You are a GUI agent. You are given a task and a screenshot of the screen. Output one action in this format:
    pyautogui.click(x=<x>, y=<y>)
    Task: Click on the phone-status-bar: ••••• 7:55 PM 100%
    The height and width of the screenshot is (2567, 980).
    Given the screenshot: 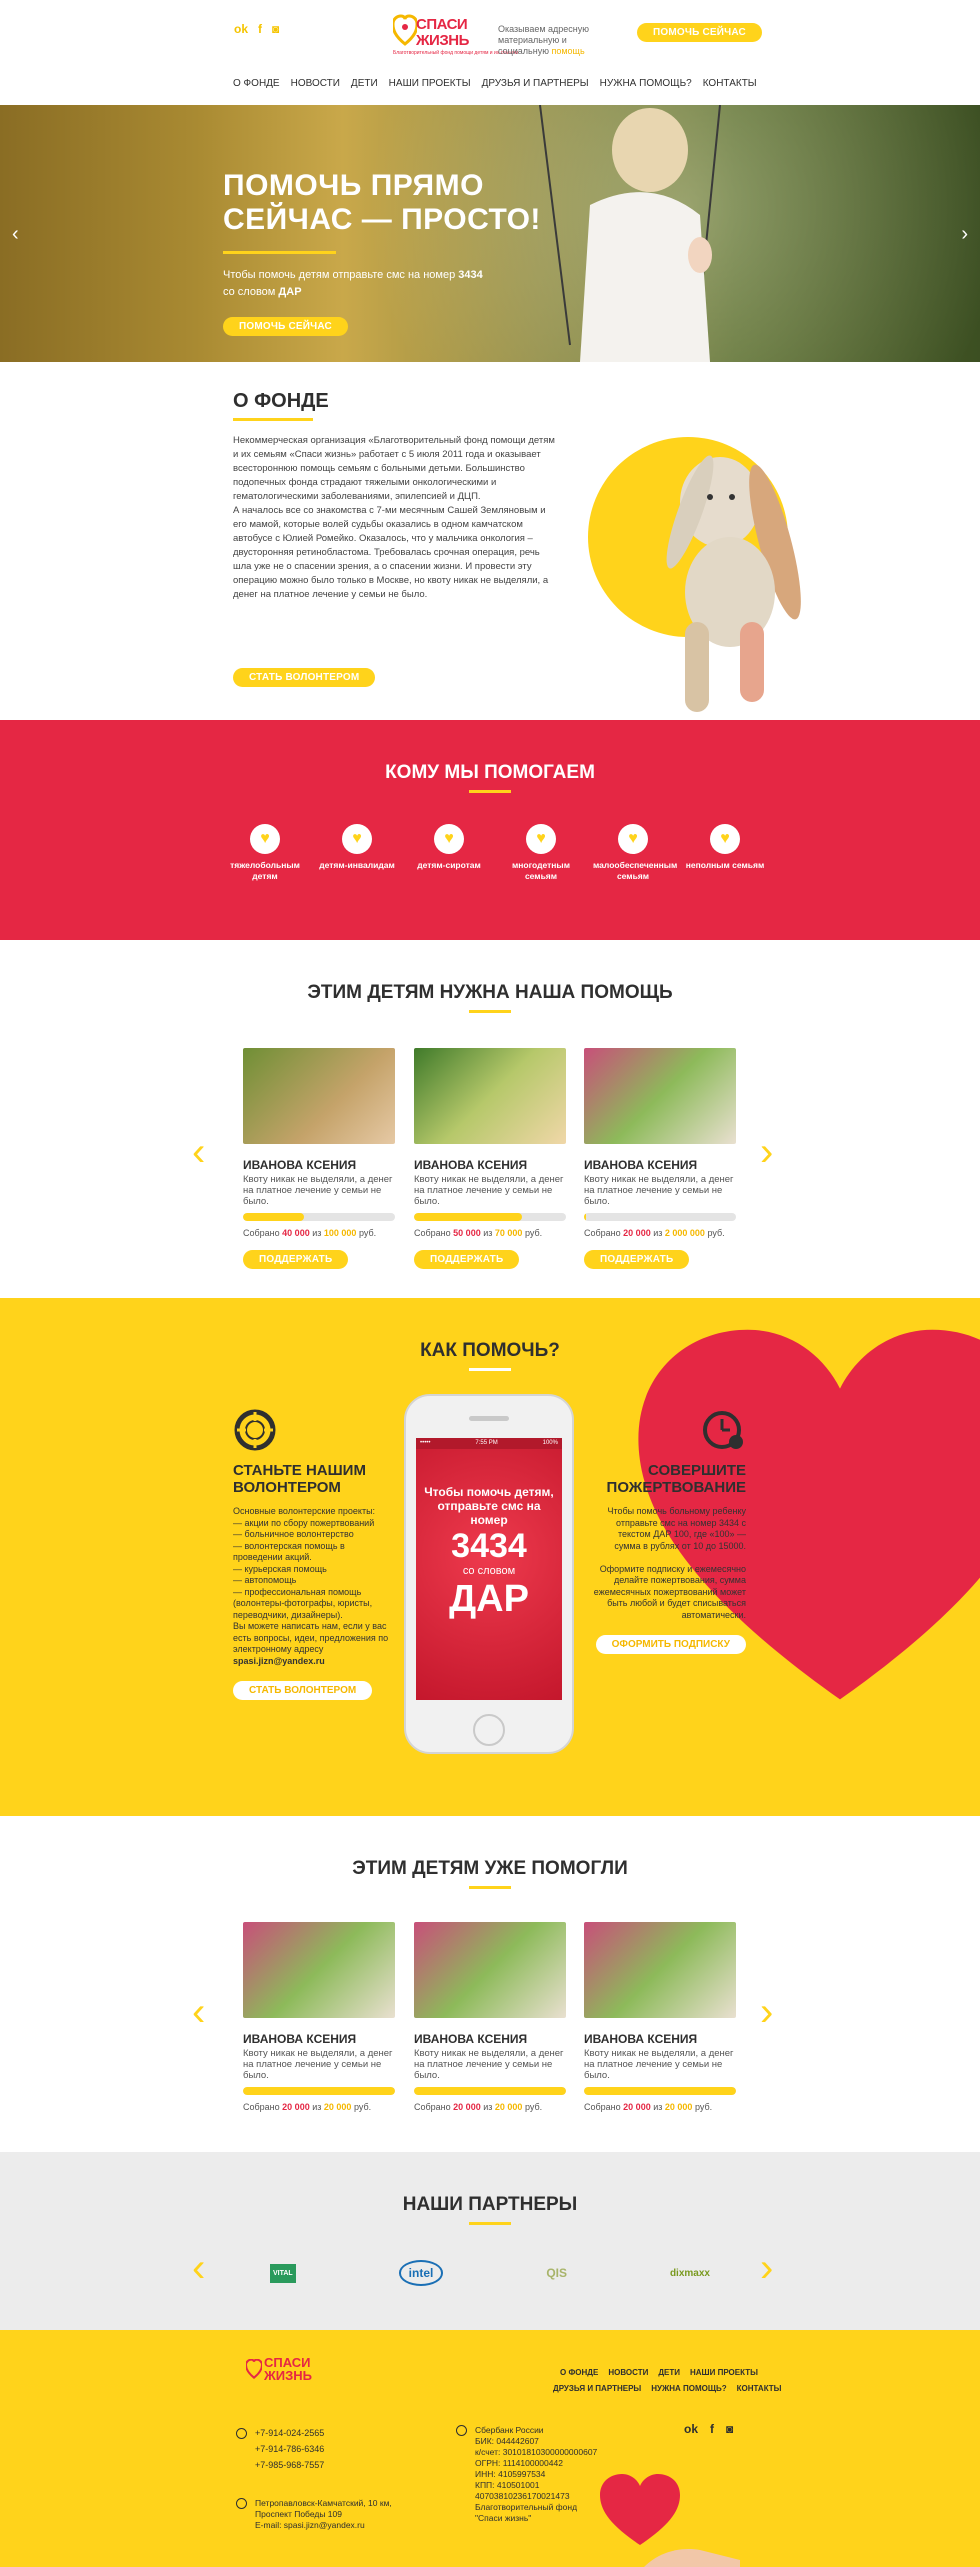 What is the action you would take?
    pyautogui.click(x=489, y=1443)
    